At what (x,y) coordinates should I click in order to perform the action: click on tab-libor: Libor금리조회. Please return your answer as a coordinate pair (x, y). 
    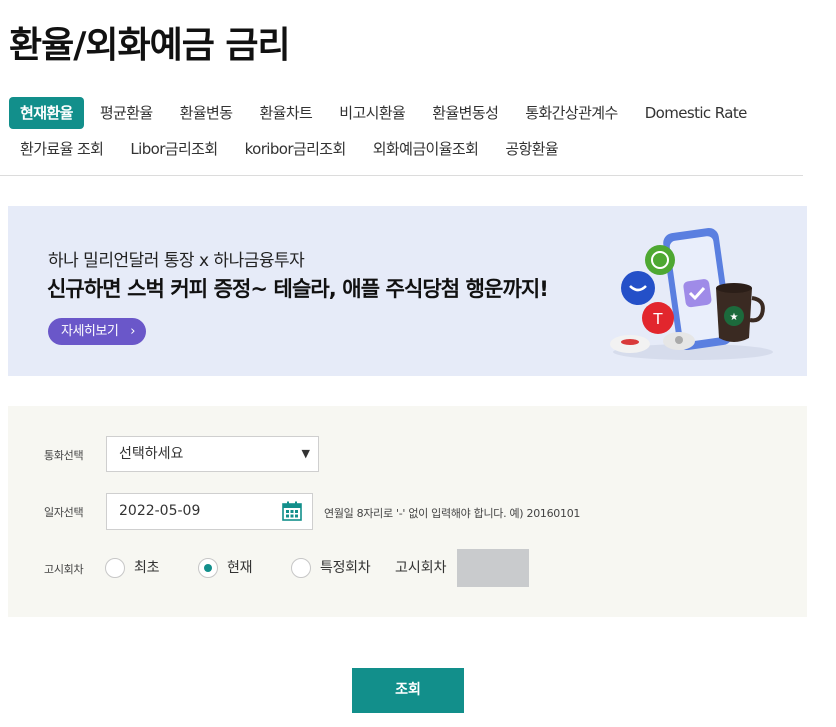
    Looking at the image, I should click on (173, 149).